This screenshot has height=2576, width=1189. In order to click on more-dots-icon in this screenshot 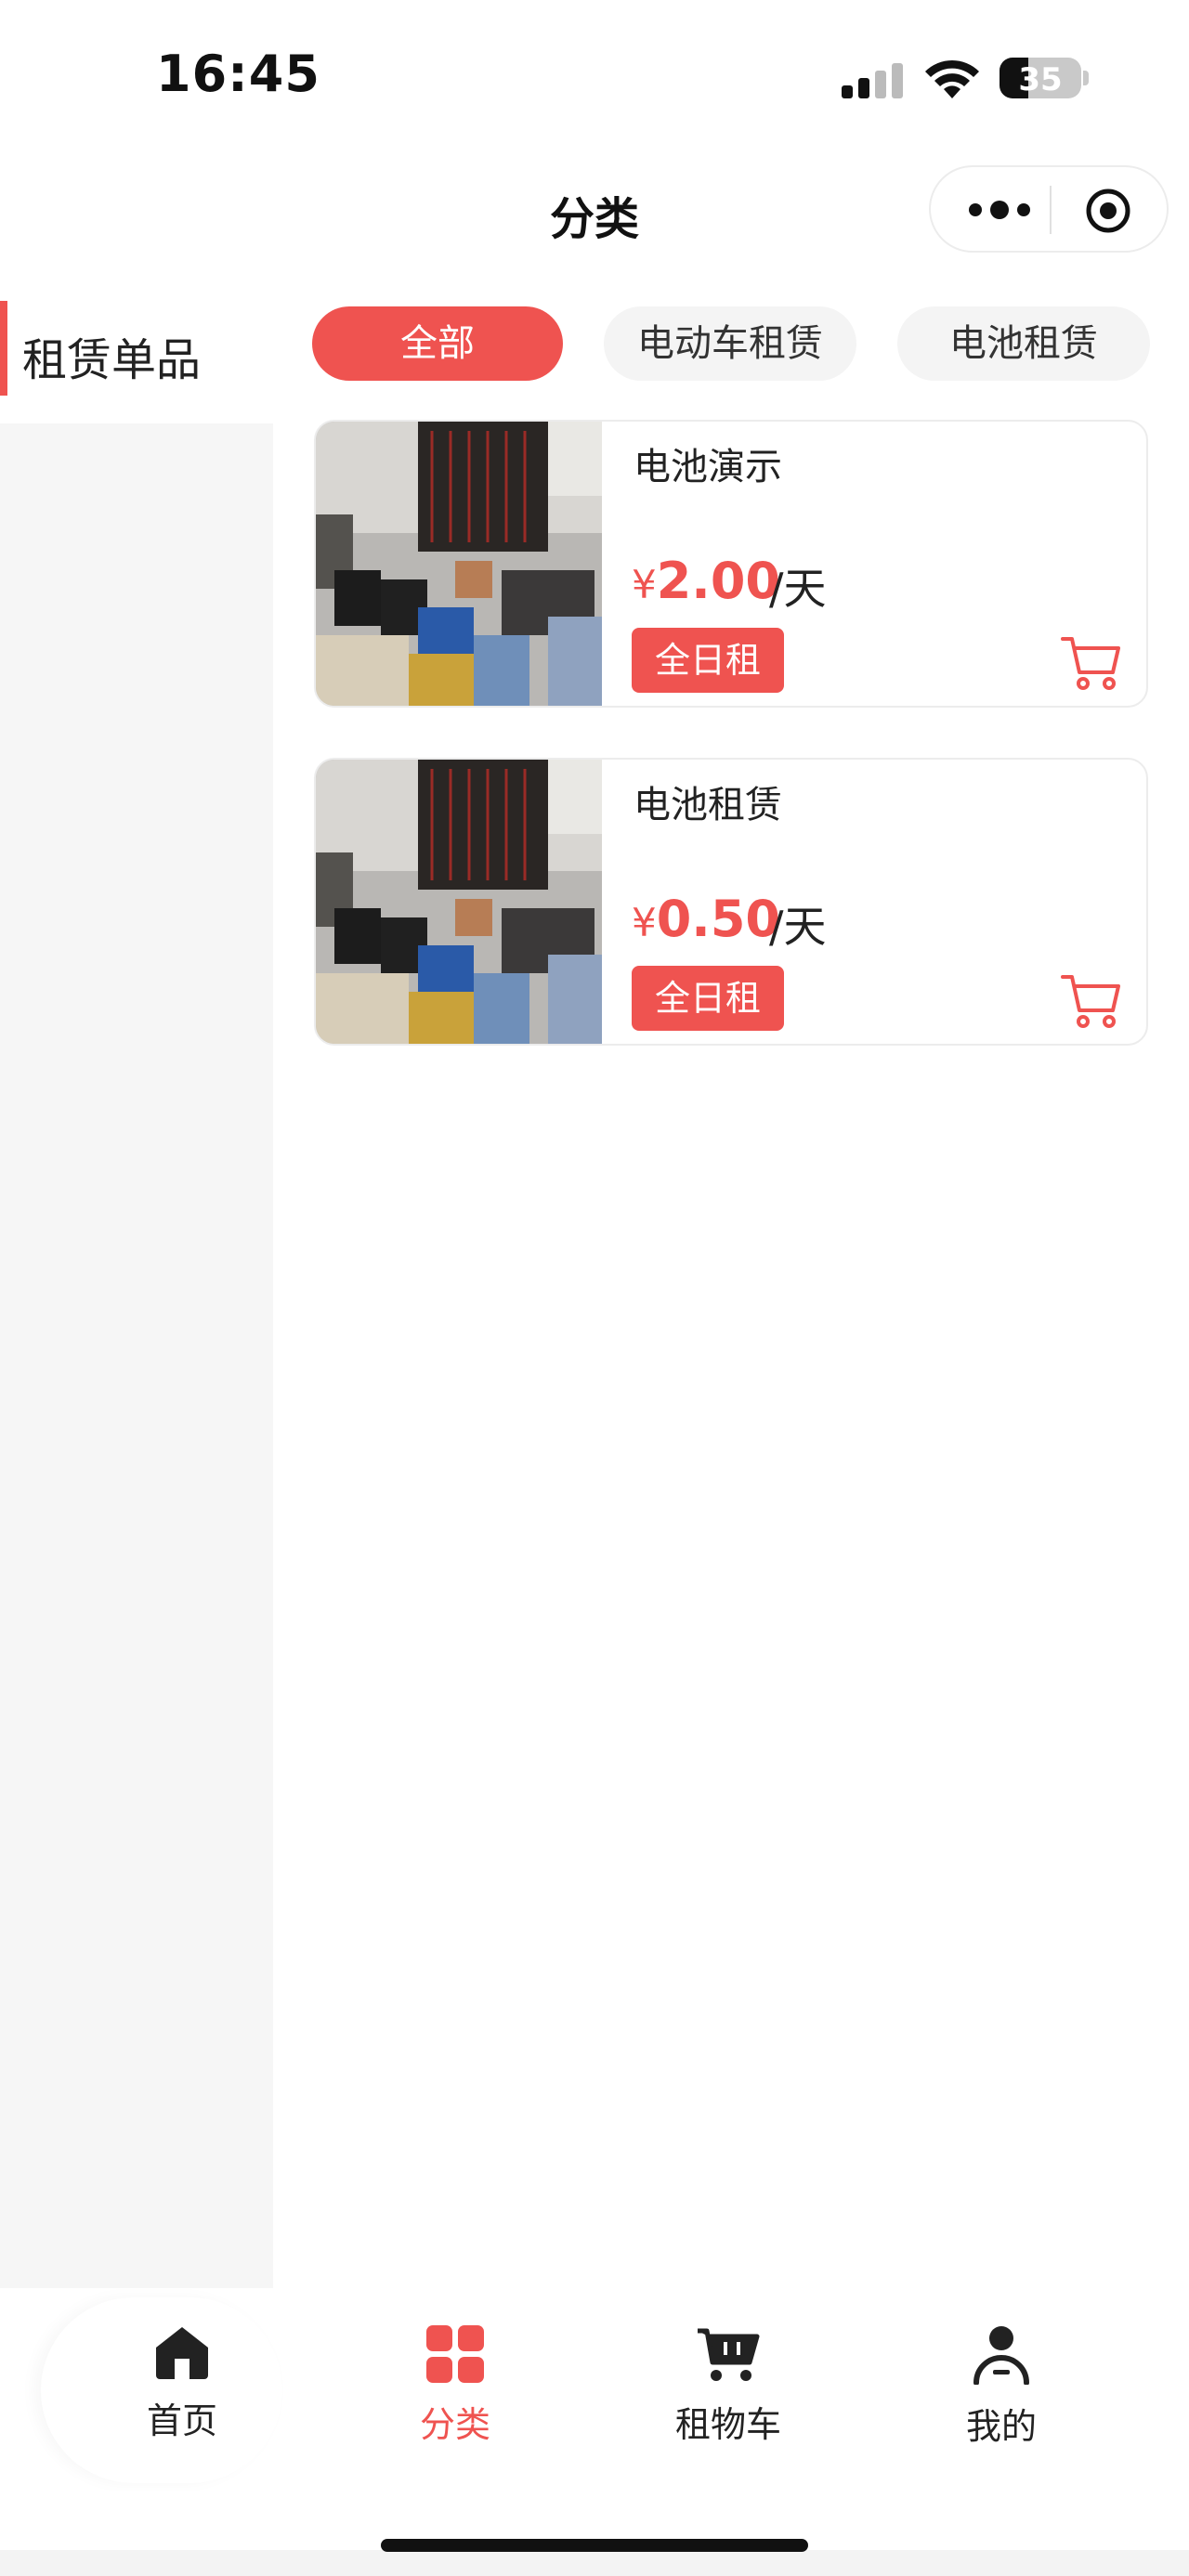, I will do `click(1000, 210)`.